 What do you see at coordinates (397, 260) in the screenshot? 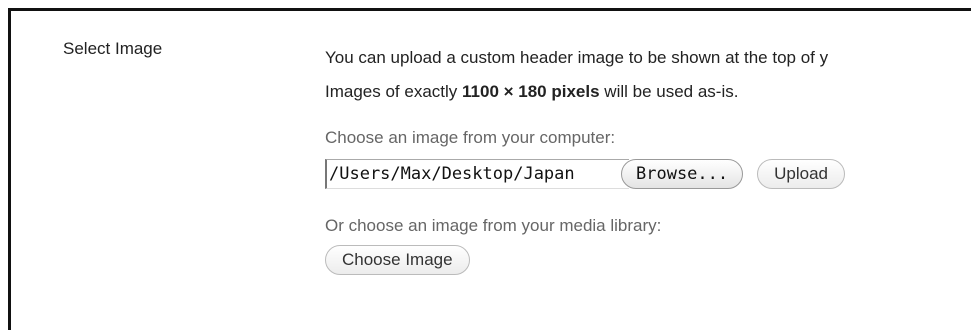
I see `choose-image-button: Choose Image` at bounding box center [397, 260].